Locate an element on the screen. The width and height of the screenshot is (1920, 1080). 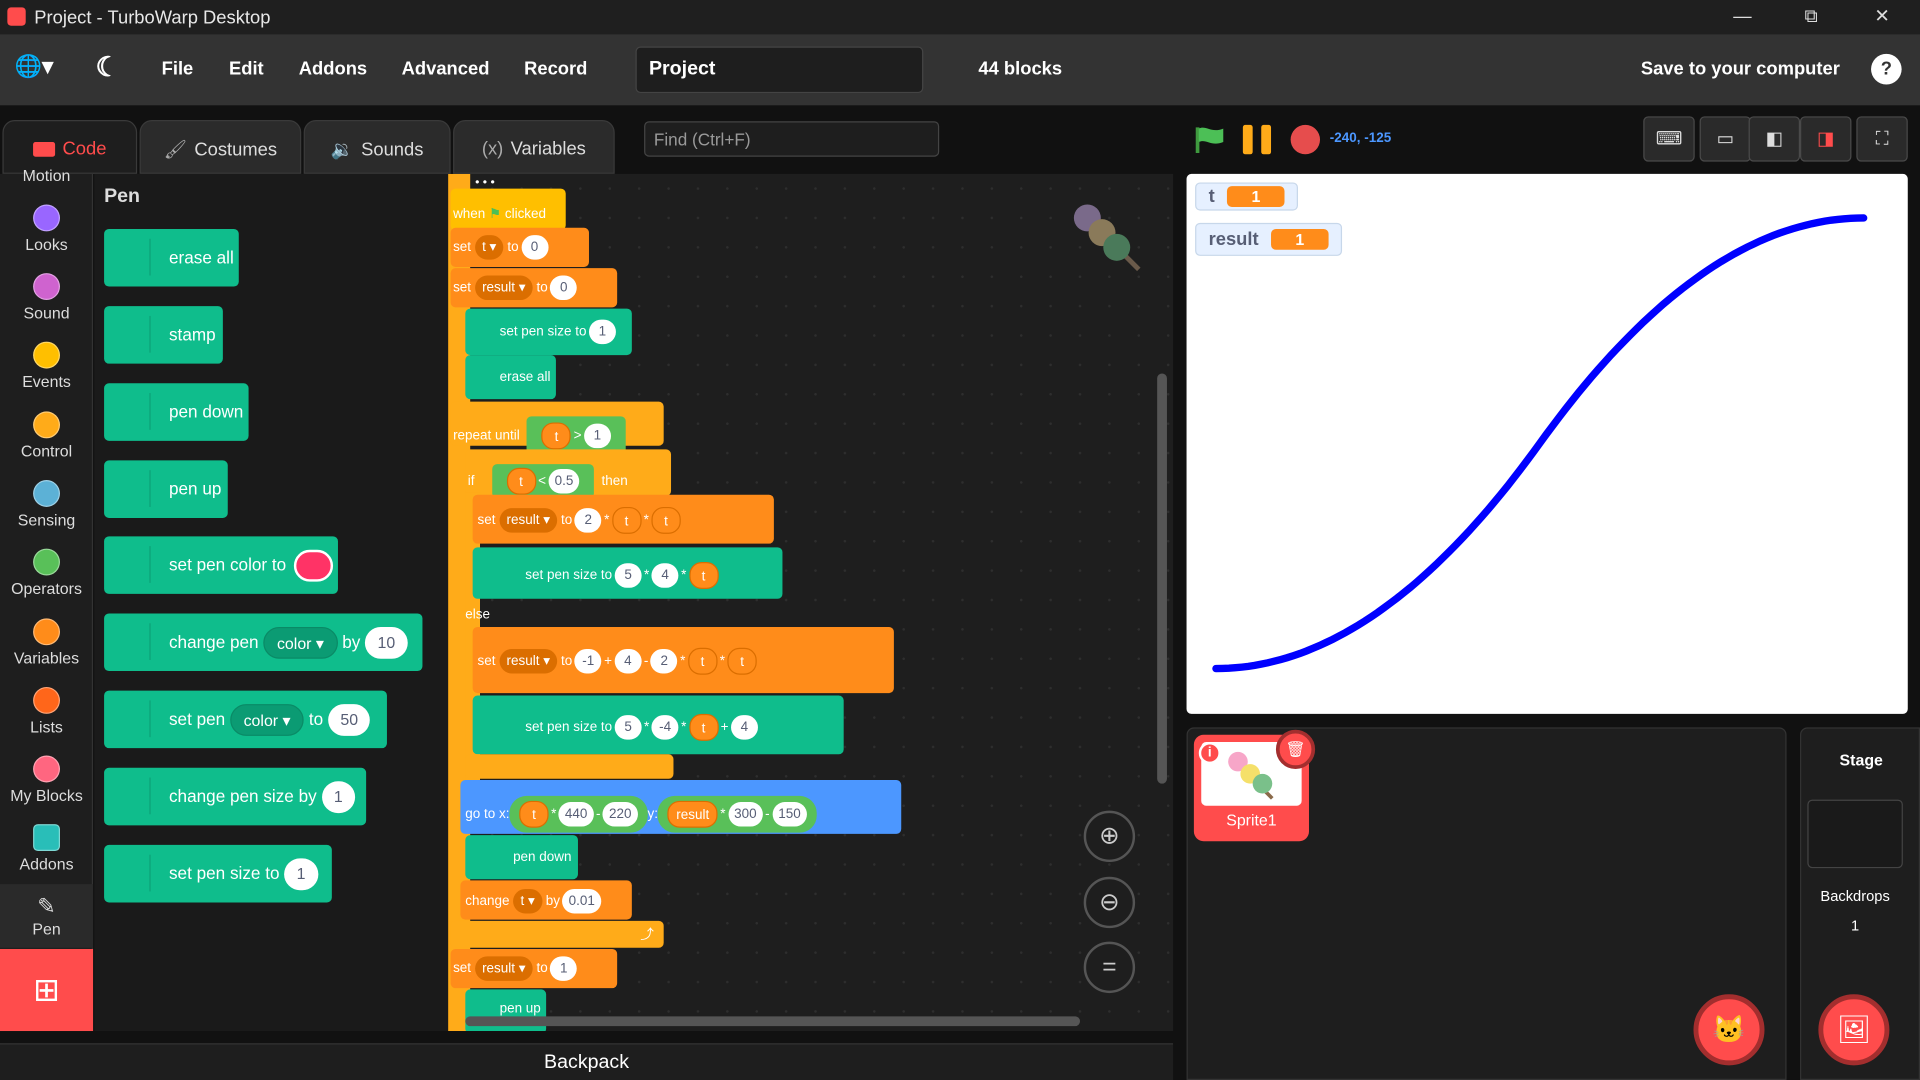
set-t-block: set t ▾ to 0 is located at coordinates (519, 247).